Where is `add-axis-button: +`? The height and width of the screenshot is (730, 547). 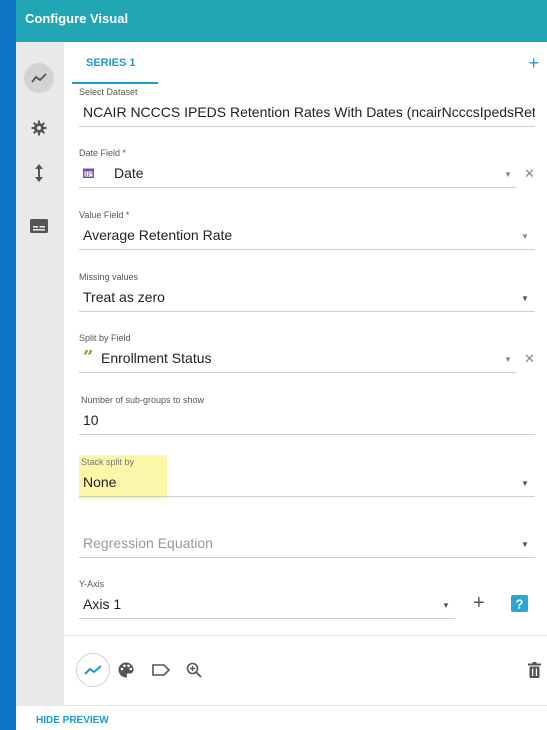 add-axis-button: + is located at coordinates (479, 603).